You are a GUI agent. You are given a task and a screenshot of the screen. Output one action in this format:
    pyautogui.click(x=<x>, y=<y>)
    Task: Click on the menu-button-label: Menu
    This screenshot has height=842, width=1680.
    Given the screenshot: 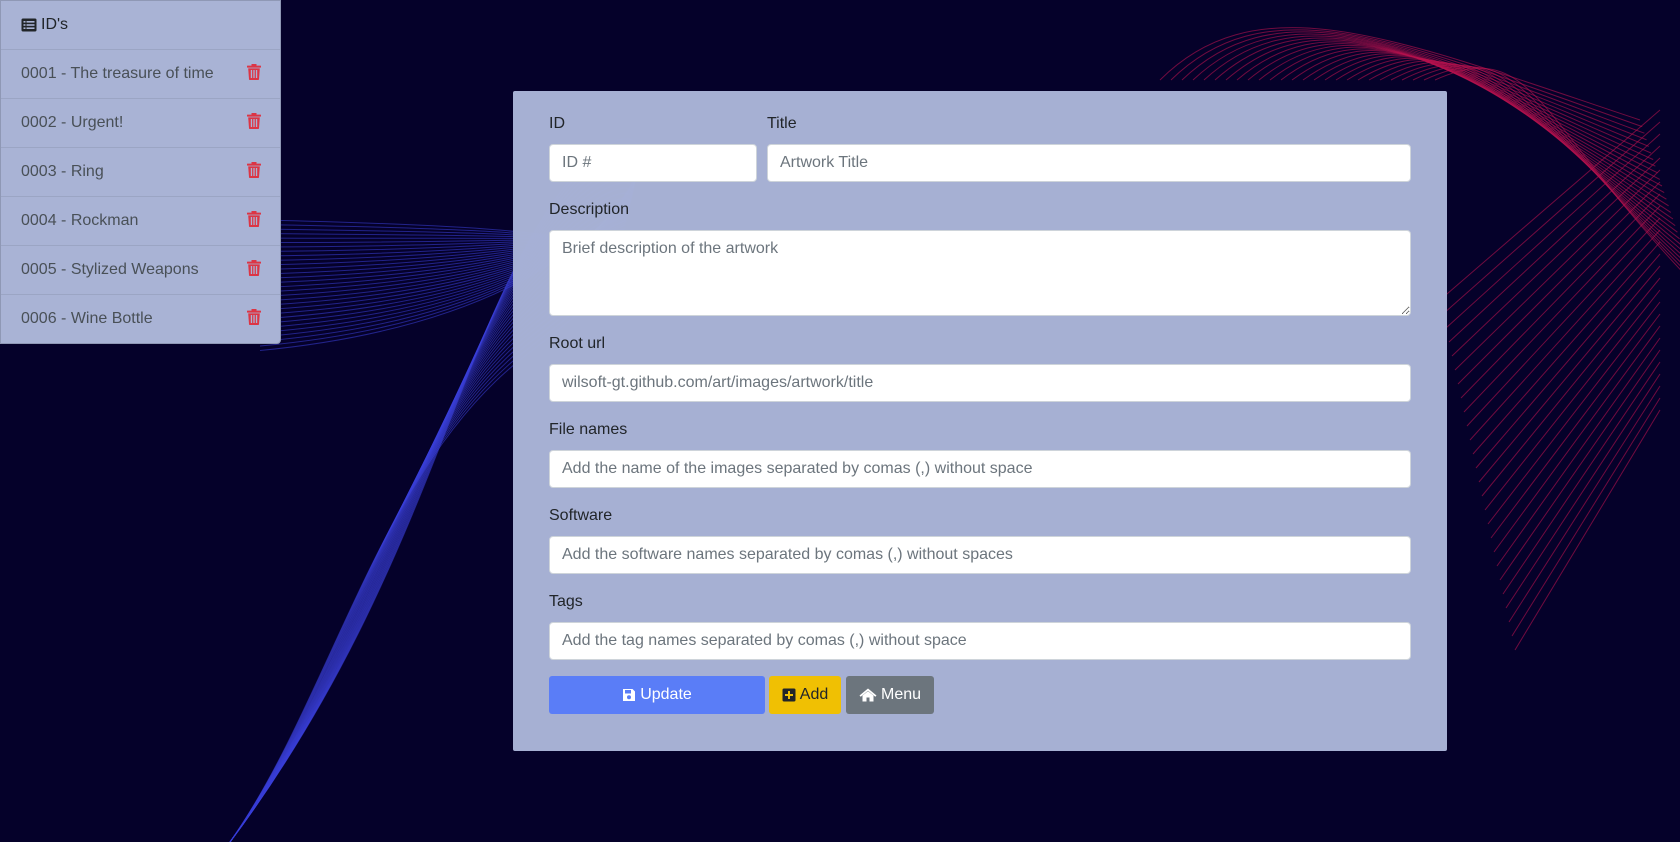 What is the action you would take?
    pyautogui.click(x=901, y=694)
    